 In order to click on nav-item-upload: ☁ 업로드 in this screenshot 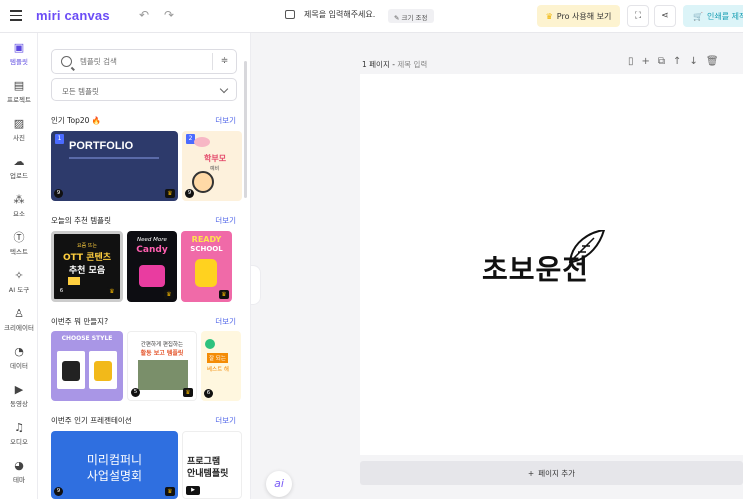, I will do `click(19, 168)`.